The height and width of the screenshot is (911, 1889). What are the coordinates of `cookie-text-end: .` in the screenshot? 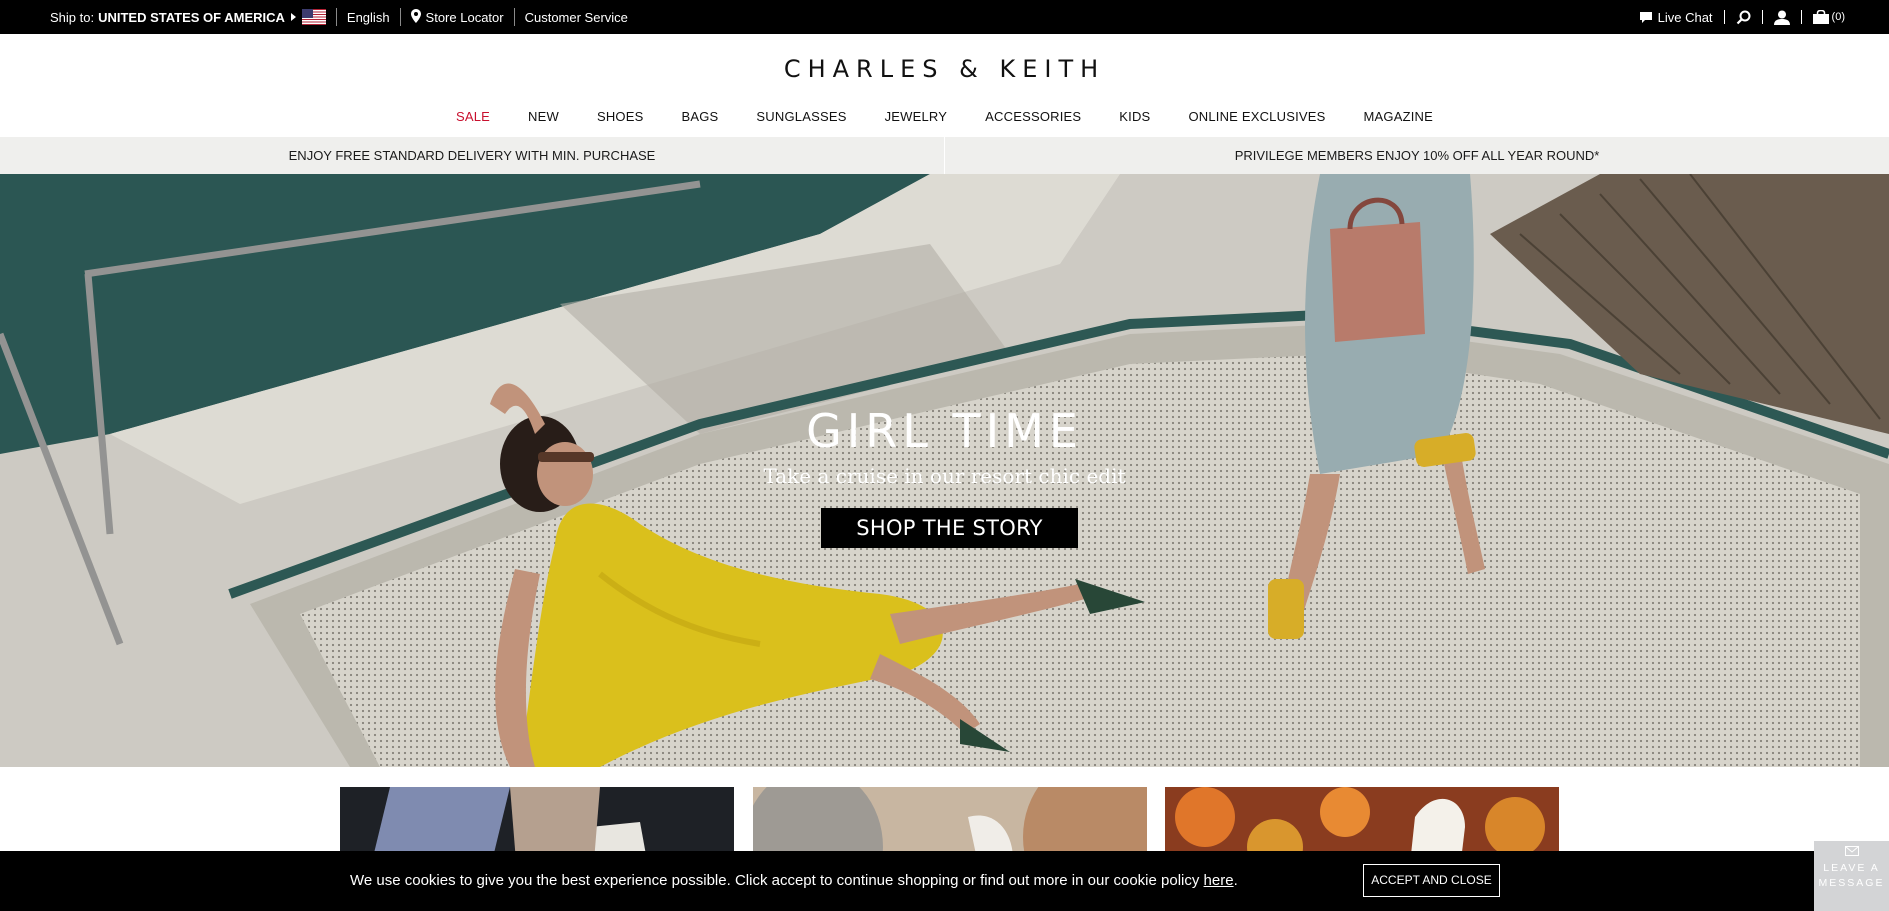 It's located at (1235, 880).